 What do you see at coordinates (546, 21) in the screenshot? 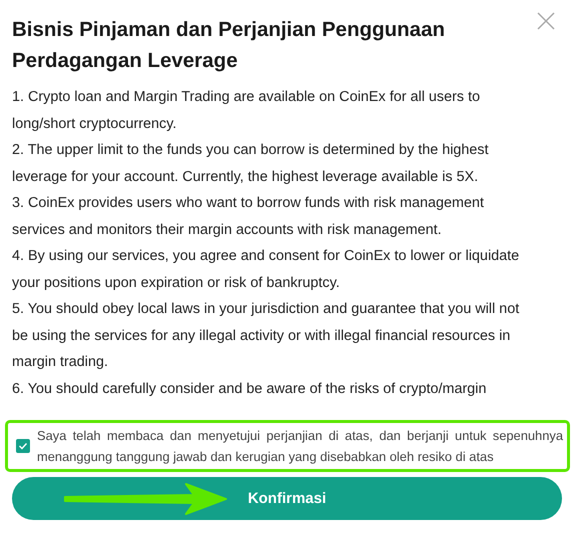
I see `close-icon` at bounding box center [546, 21].